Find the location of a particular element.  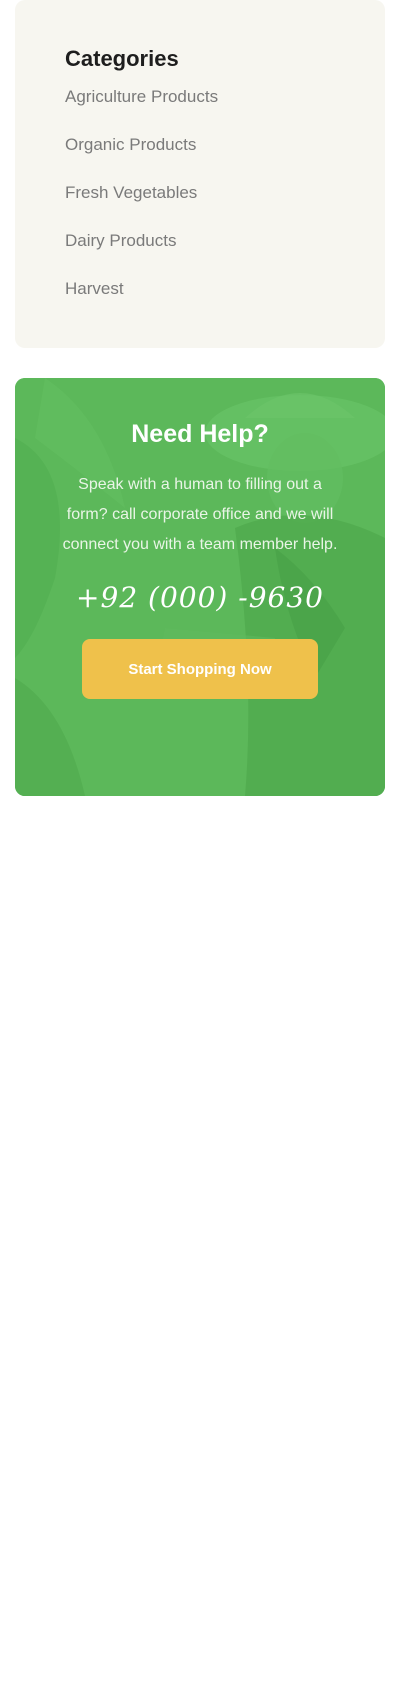

category-link-harvest: Harvest is located at coordinates (200, 289).